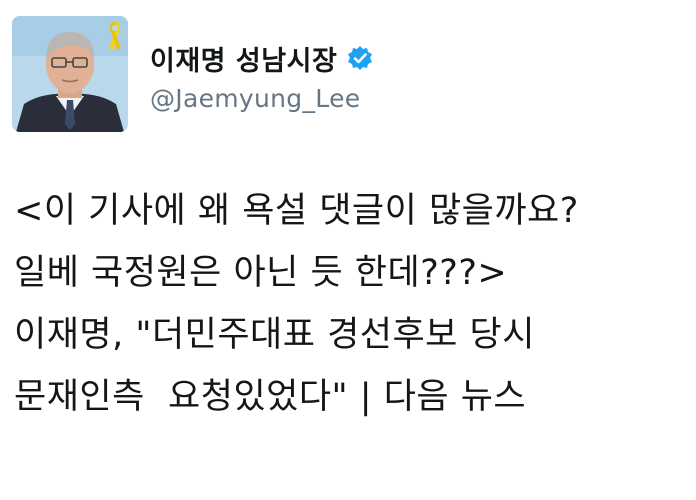  Describe the element at coordinates (261, 273) in the screenshot. I see `tweet-line: 일베 국정원은 아닌 듯 한데???>` at that location.